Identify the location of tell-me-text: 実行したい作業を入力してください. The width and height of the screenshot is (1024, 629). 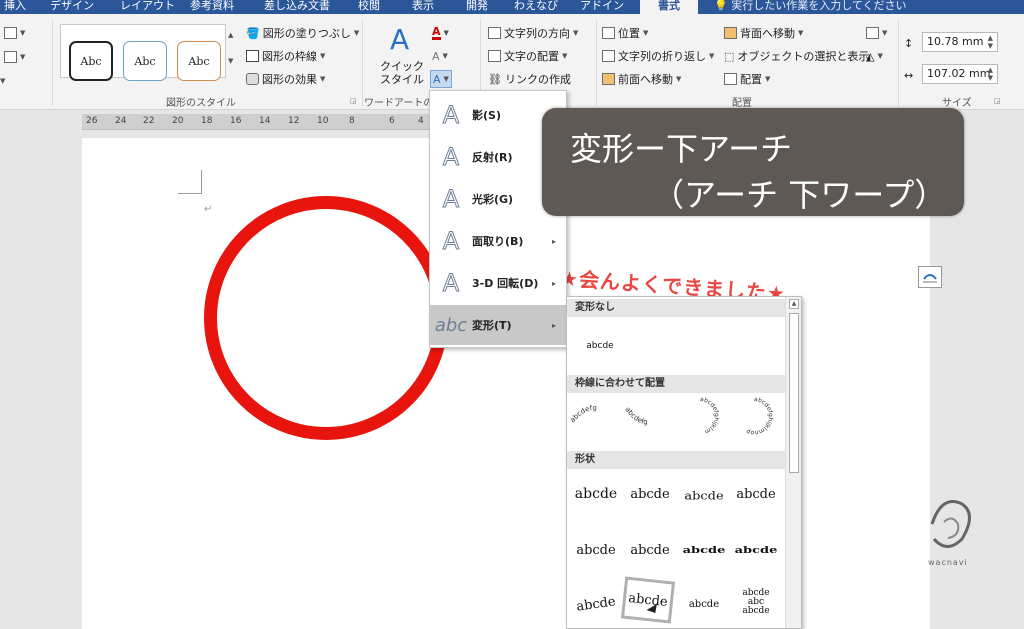
(819, 6).